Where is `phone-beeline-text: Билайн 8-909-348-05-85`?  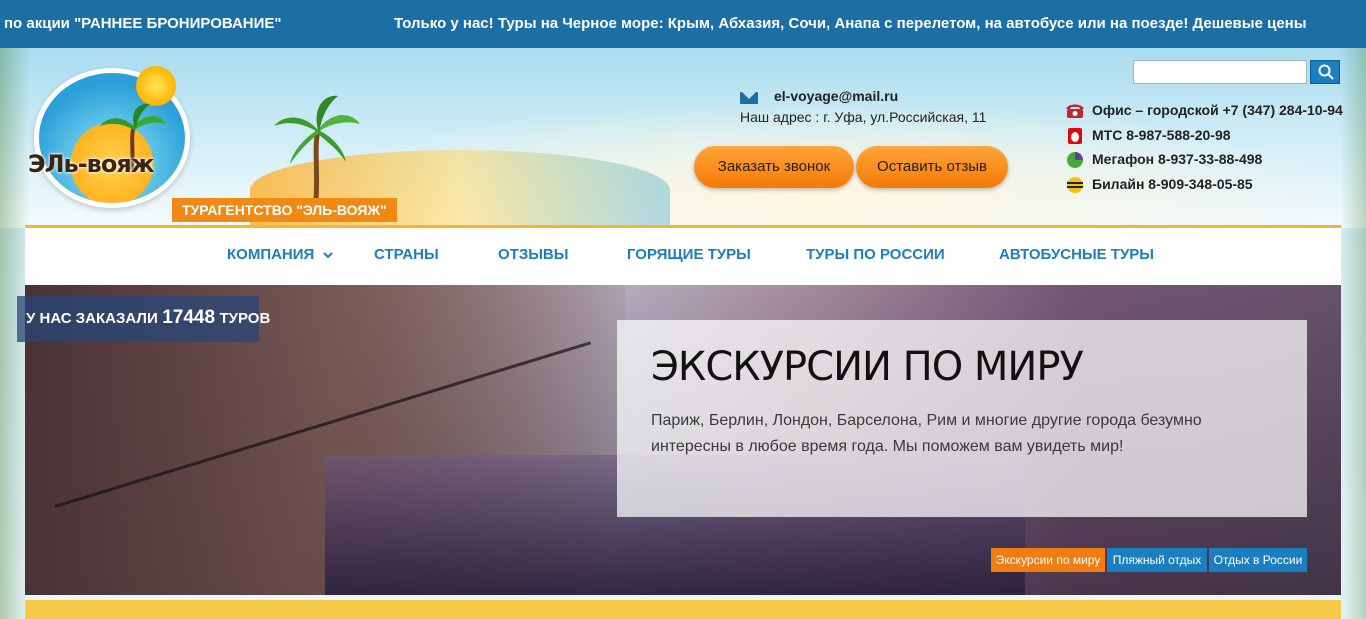
phone-beeline-text: Билайн 8-909-348-05-85 is located at coordinates (1172, 183).